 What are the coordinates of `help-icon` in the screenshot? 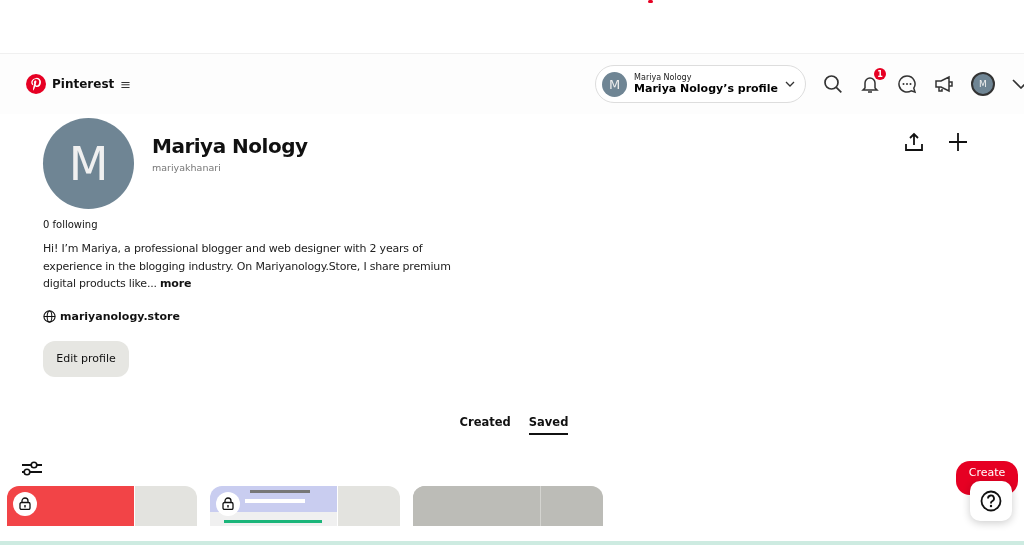 It's located at (991, 501).